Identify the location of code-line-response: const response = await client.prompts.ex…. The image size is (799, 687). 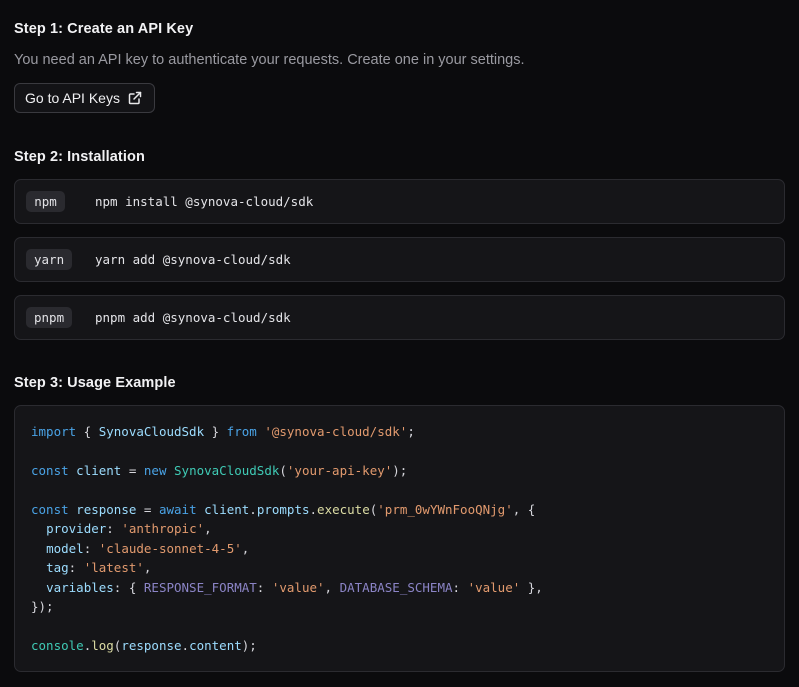
(283, 509).